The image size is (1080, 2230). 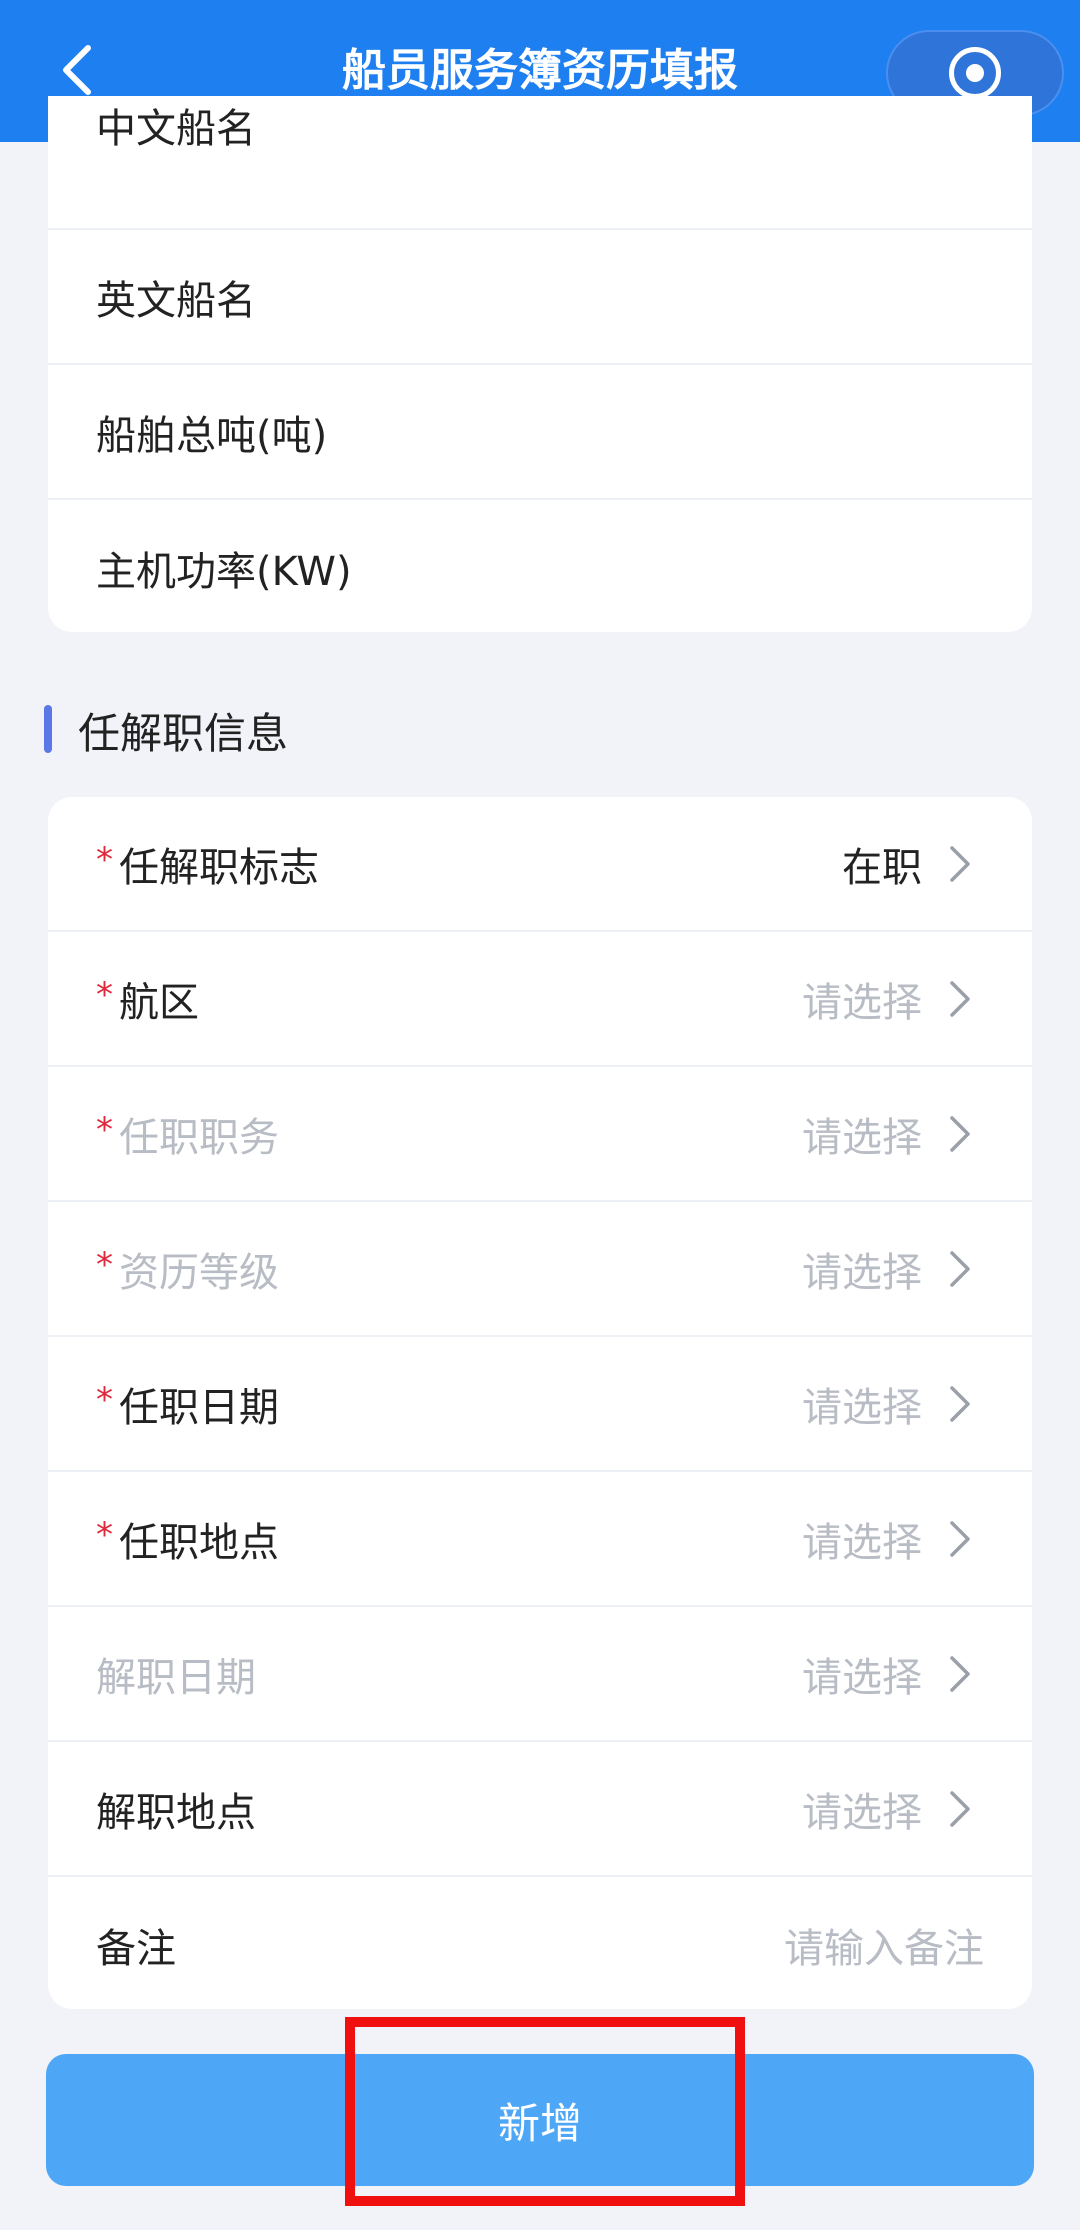 What do you see at coordinates (48, 729) in the screenshot?
I see `section-indicator` at bounding box center [48, 729].